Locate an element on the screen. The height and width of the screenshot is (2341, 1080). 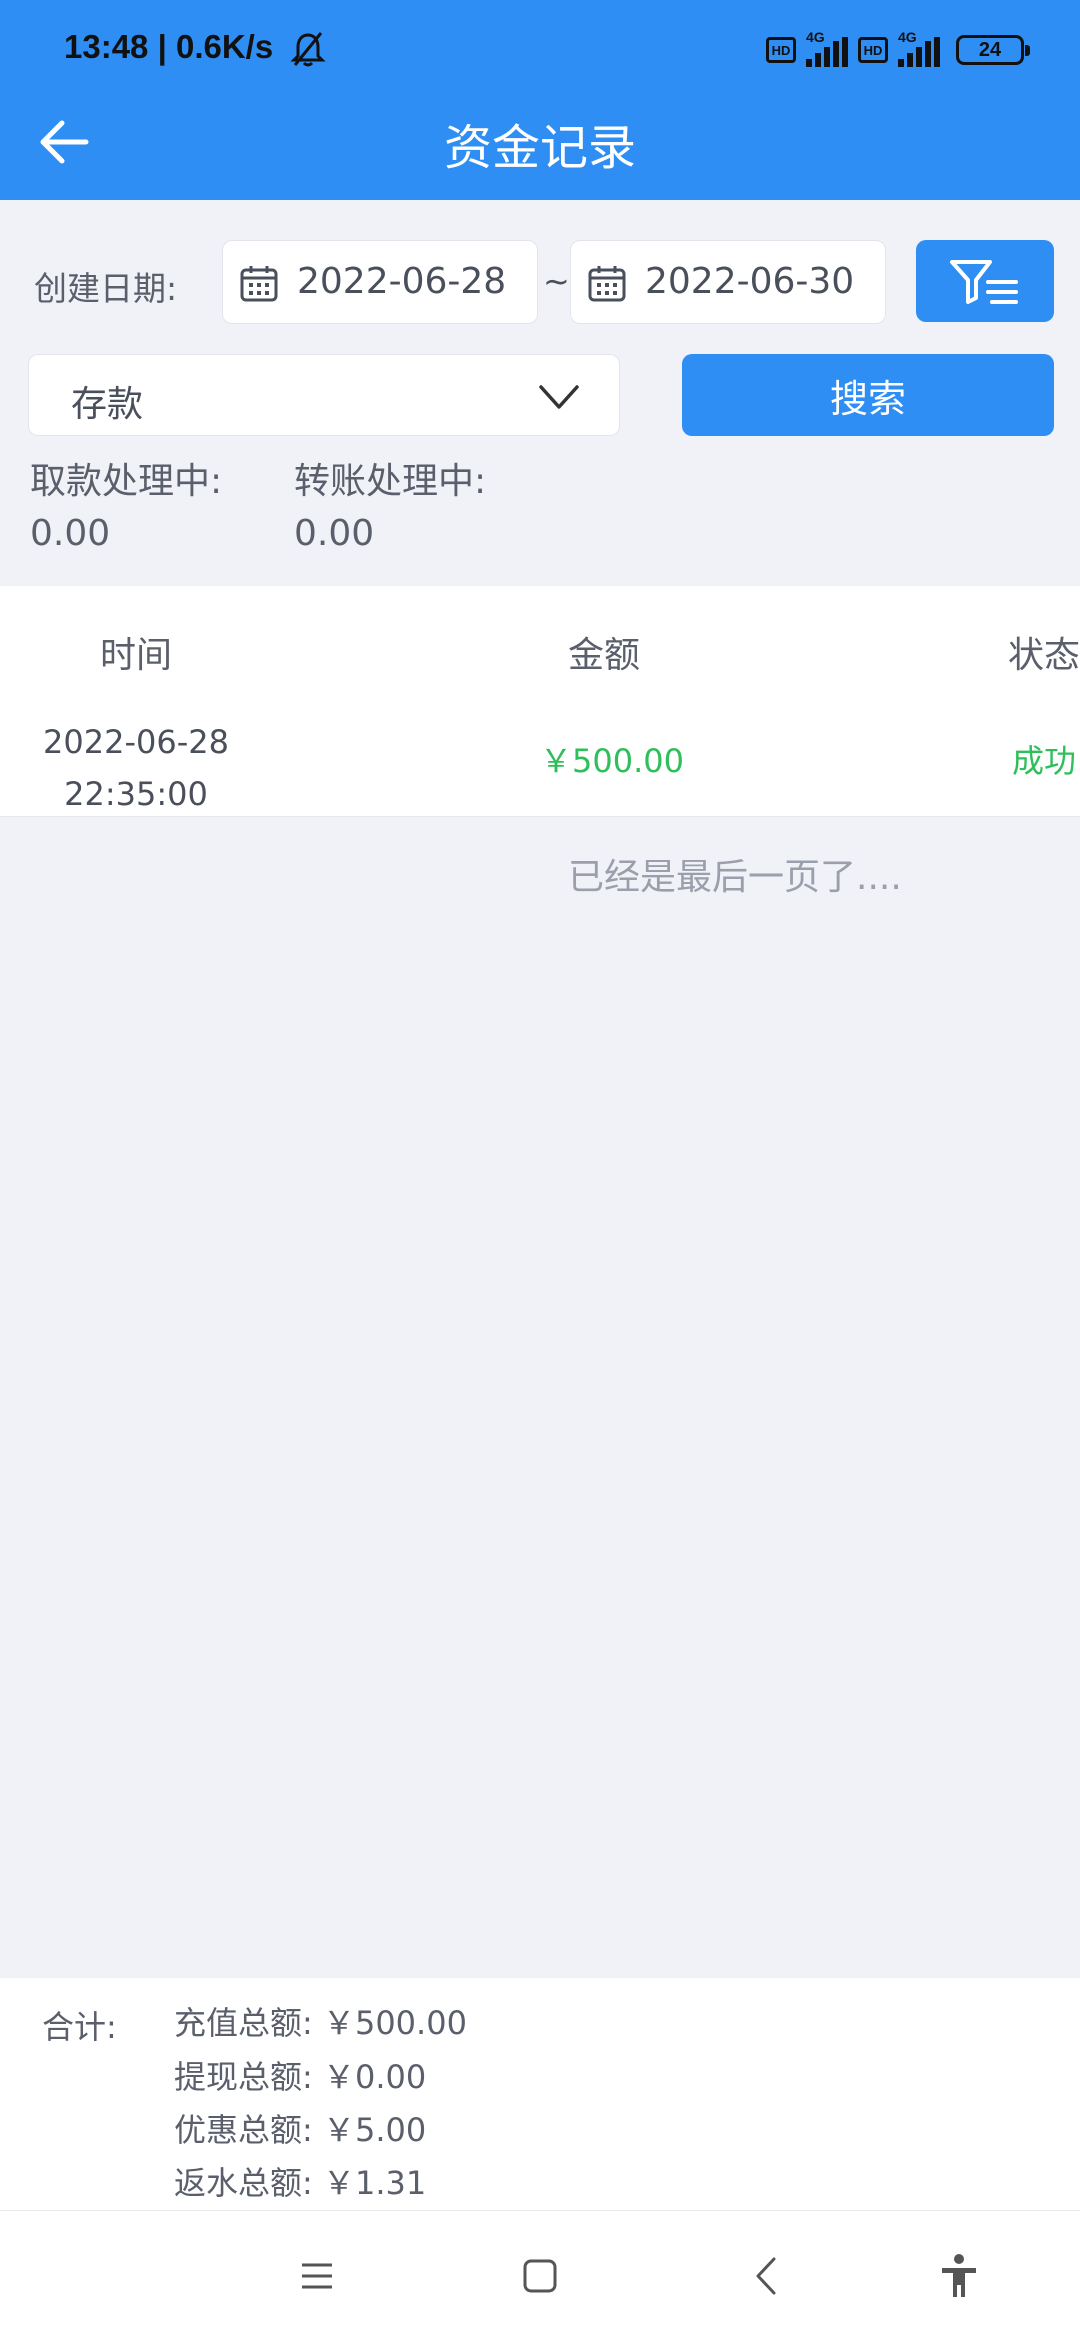
column-header-status: 状态 is located at coordinates (1044, 655).